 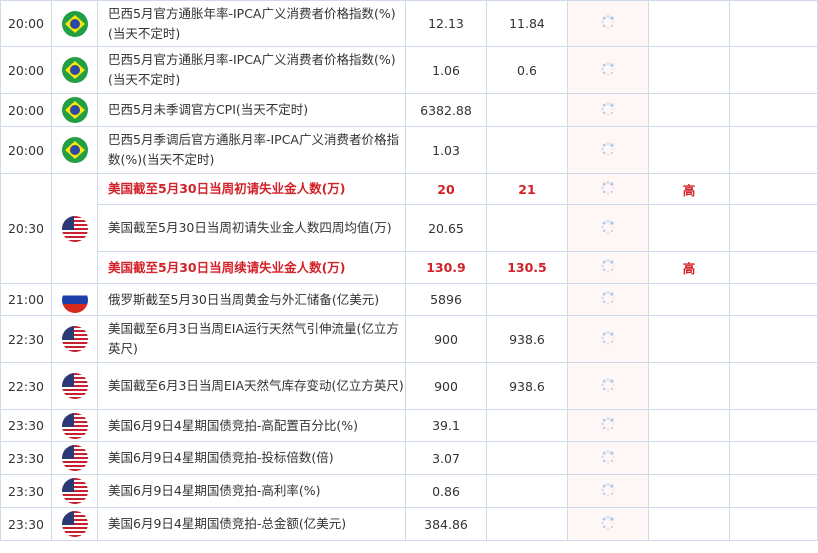 What do you see at coordinates (527, 70) in the screenshot?
I see `previous-value: 0.6` at bounding box center [527, 70].